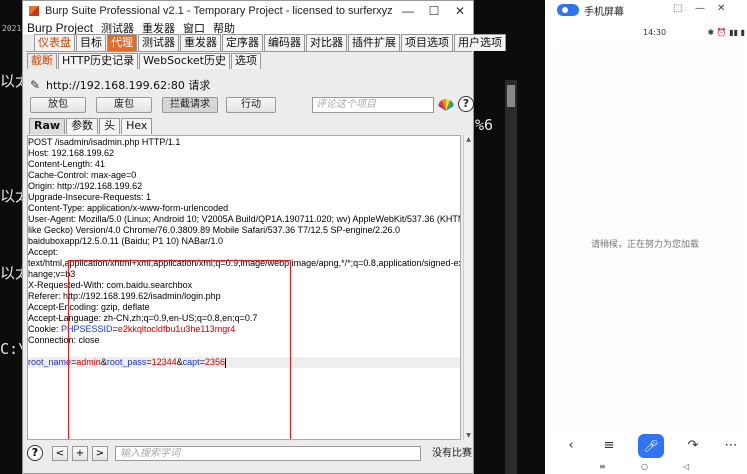  I want to click on cookie-value: e2kkqltocldfbu1u3he113mgr4, so click(176, 329).